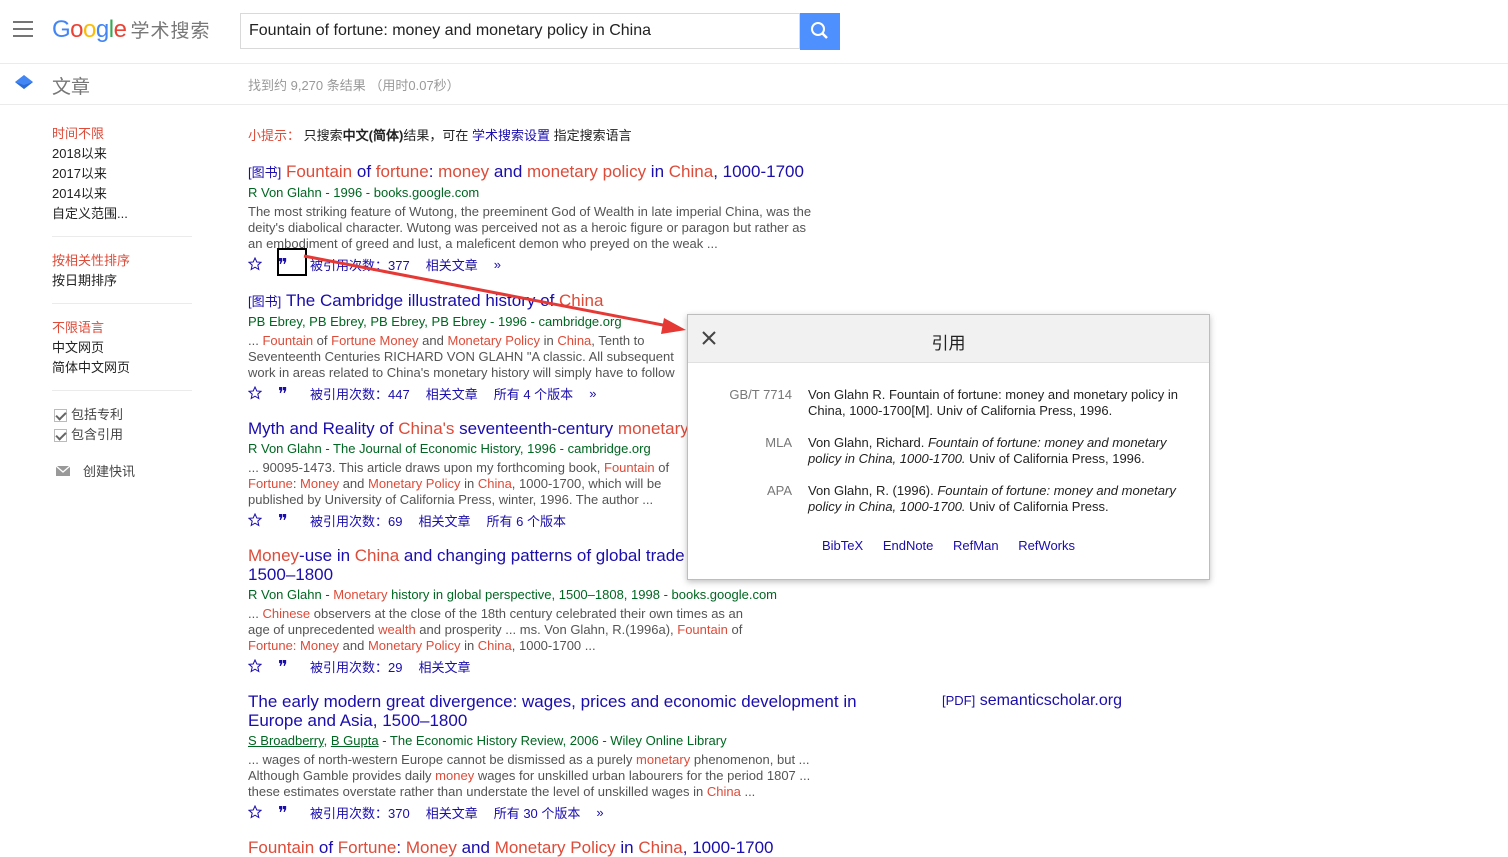 This screenshot has width=1508, height=857. I want to click on author-link: B Gupta, so click(355, 740).